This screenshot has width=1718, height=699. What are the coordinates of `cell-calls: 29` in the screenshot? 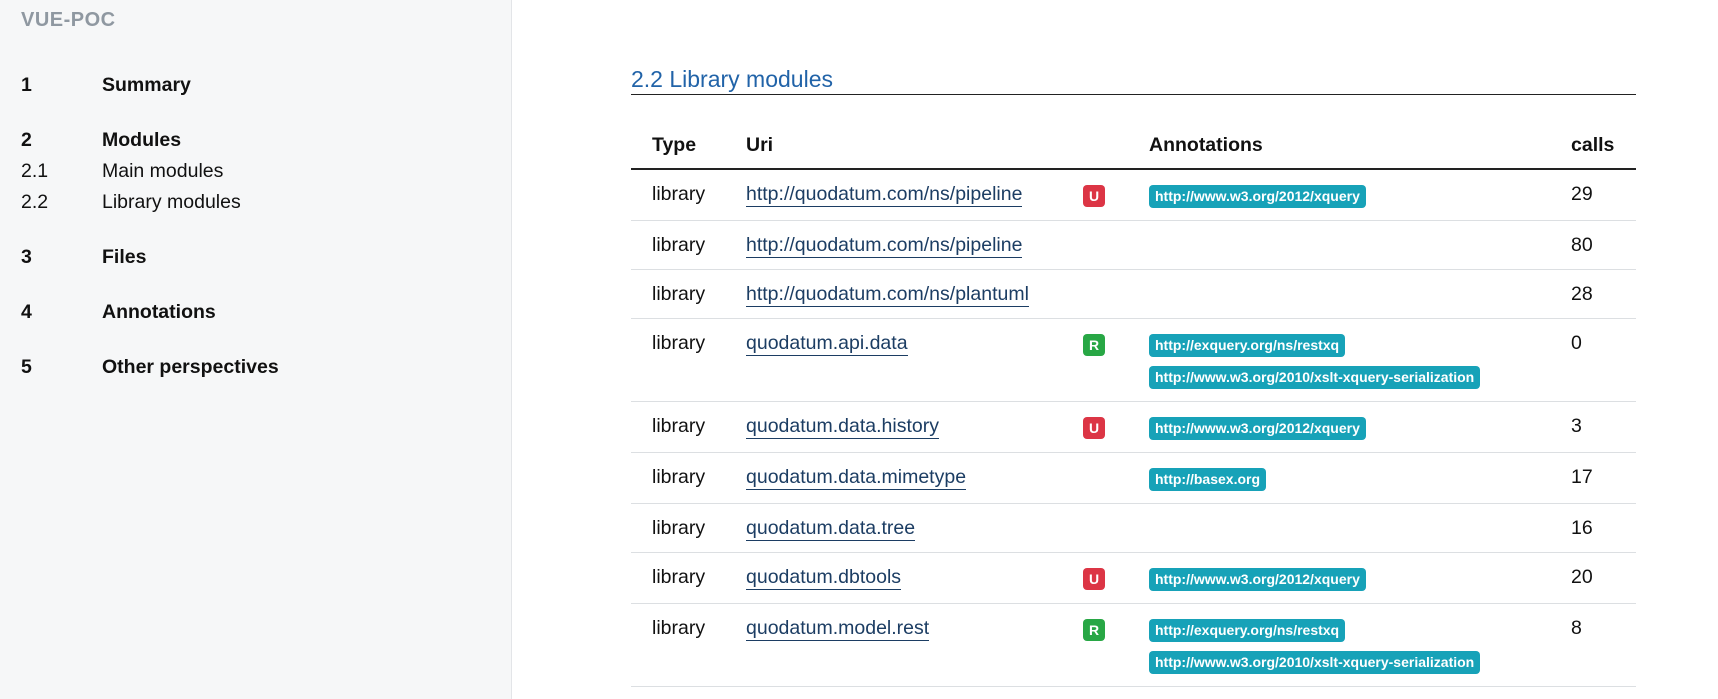 It's located at (1603, 195).